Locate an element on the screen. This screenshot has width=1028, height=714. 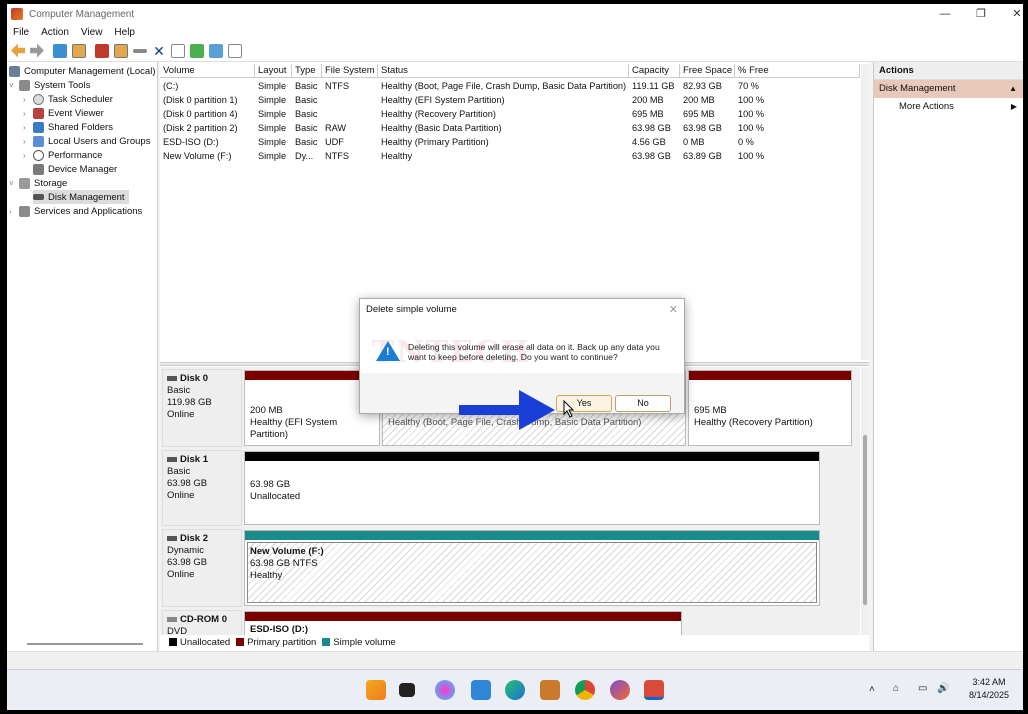
cdrom0-label: CD-ROM 0 DVD is located at coordinates (202, 622).